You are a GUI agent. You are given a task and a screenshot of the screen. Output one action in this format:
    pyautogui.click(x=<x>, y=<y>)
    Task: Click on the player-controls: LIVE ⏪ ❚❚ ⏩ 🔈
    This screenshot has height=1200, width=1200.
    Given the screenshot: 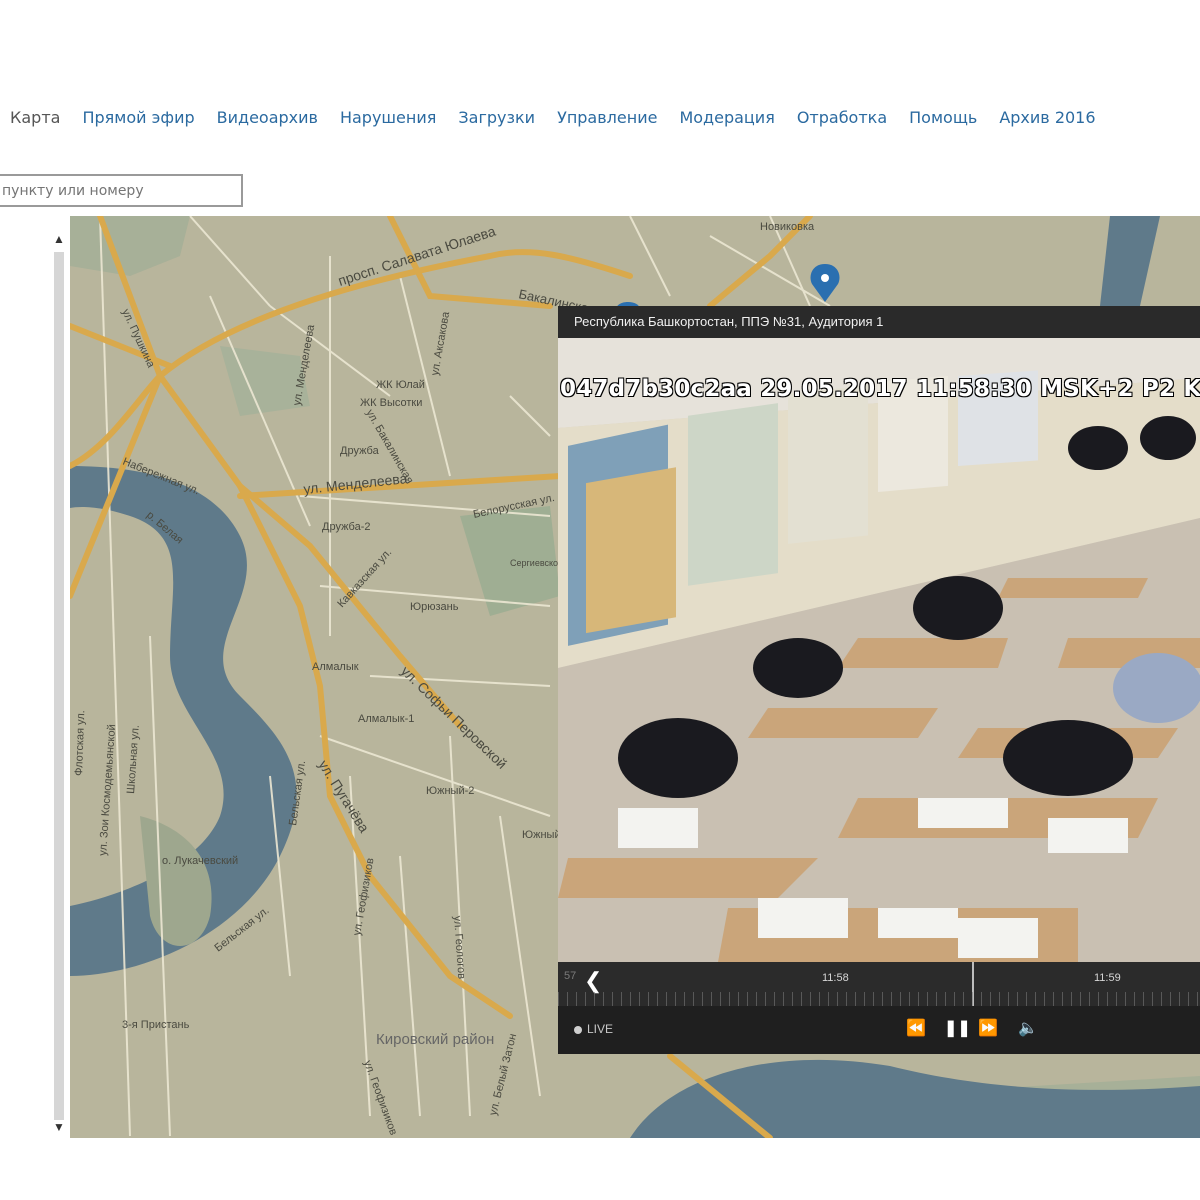 What is the action you would take?
    pyautogui.click(x=879, y=1030)
    